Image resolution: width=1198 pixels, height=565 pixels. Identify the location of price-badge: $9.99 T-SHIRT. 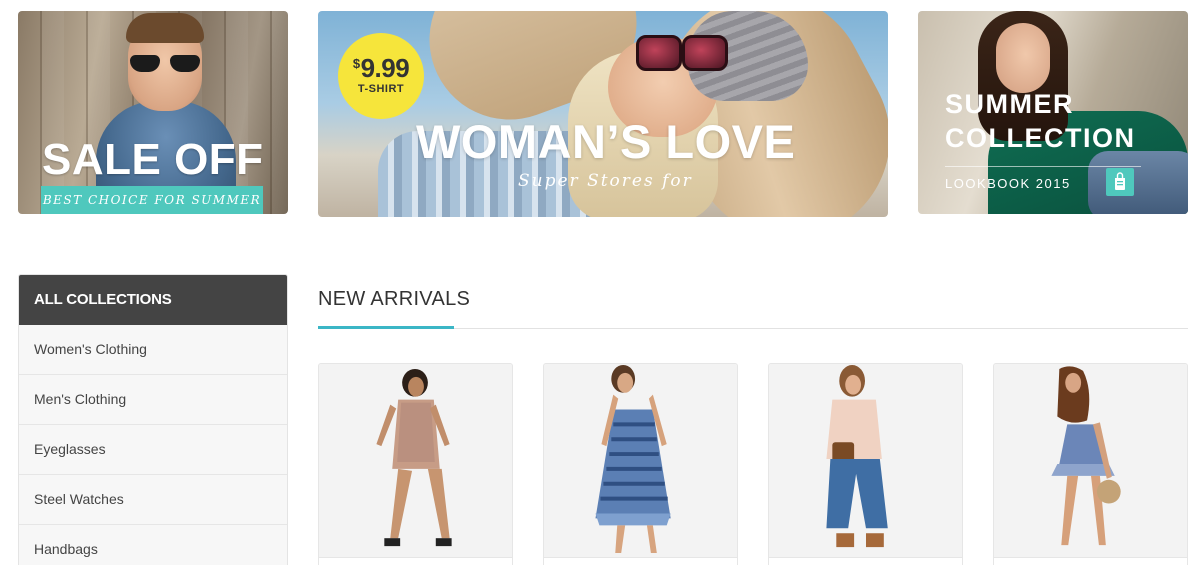
(381, 76).